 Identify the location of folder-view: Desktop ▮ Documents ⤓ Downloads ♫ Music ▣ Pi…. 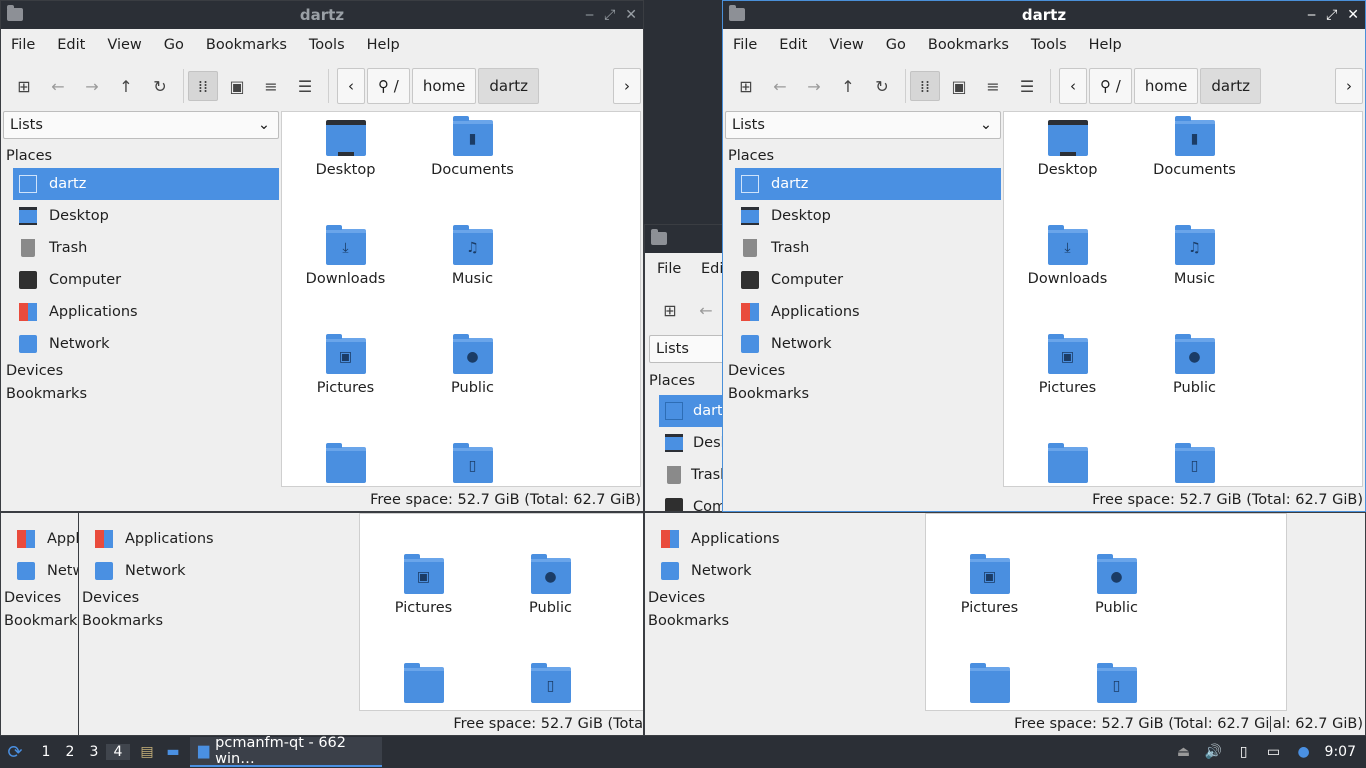
(1183, 299).